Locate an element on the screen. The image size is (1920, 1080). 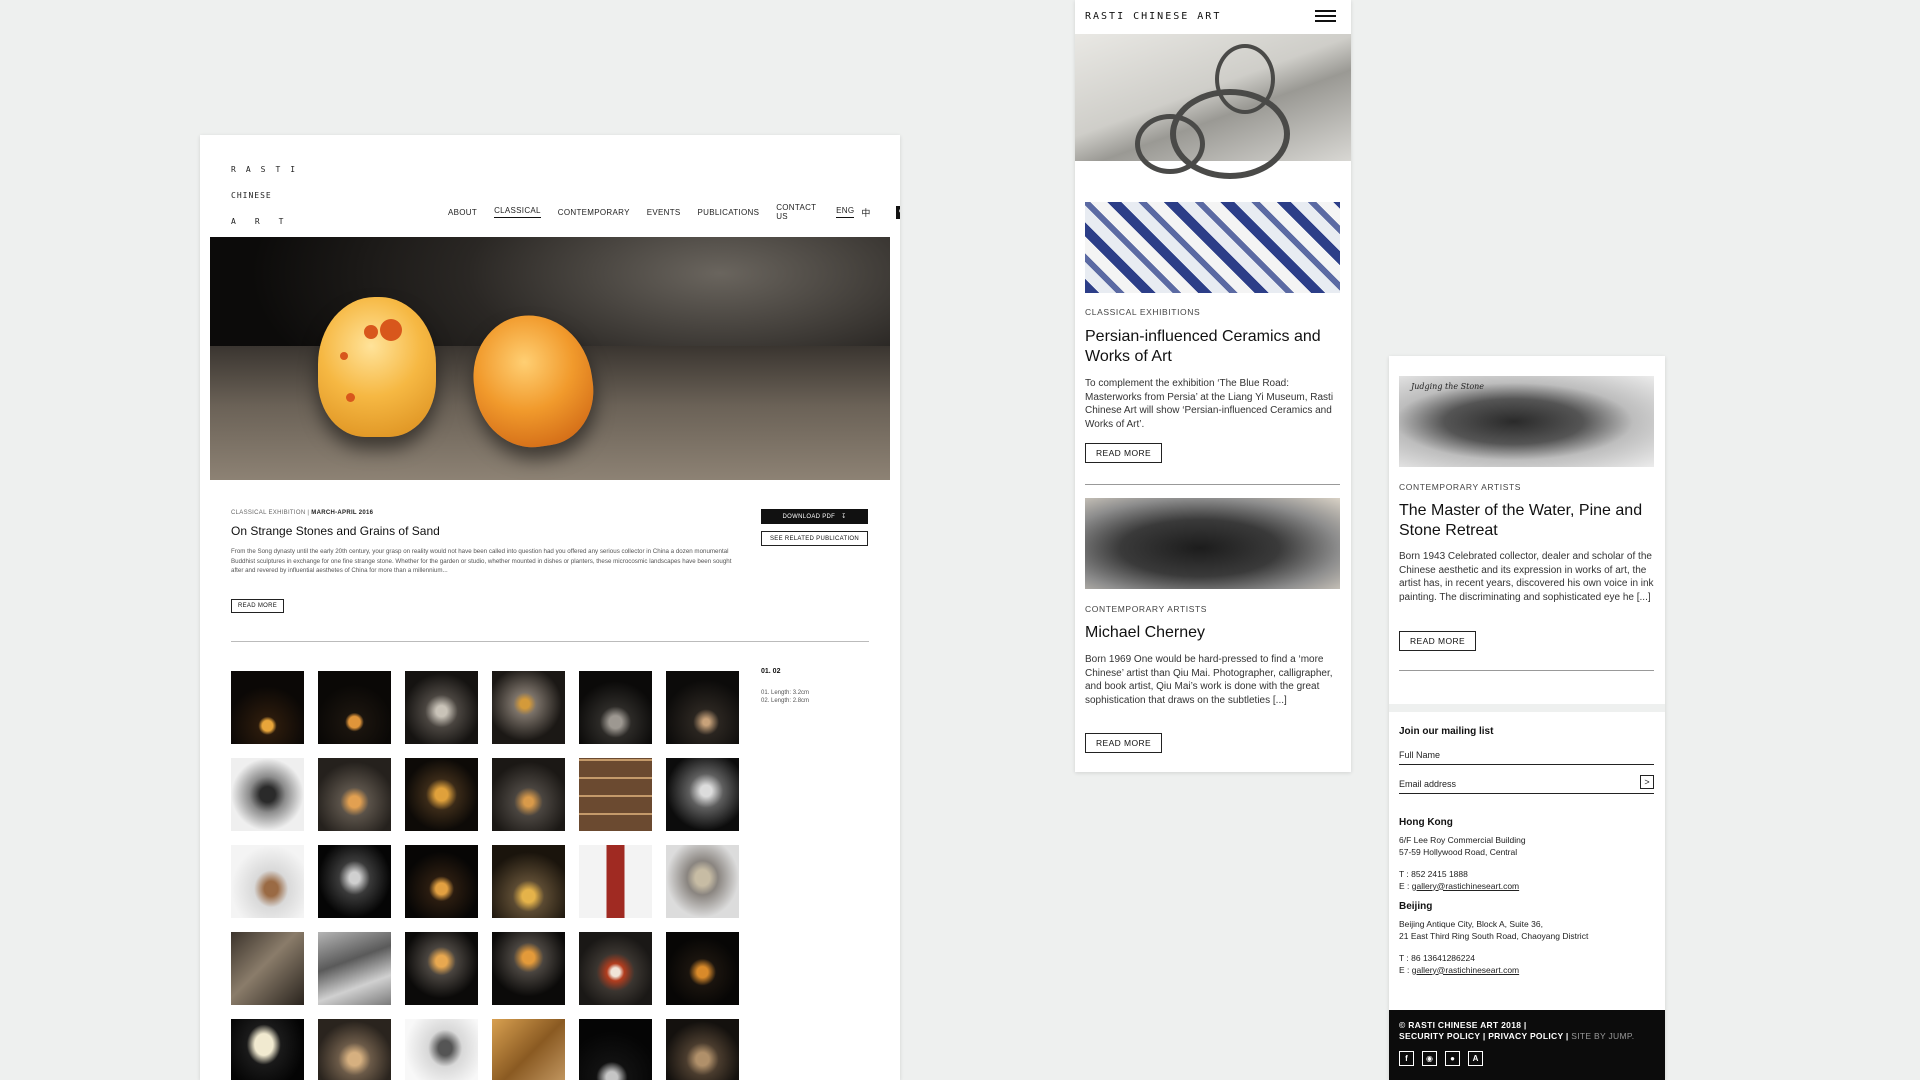
hero-image is located at coordinates (550, 358).